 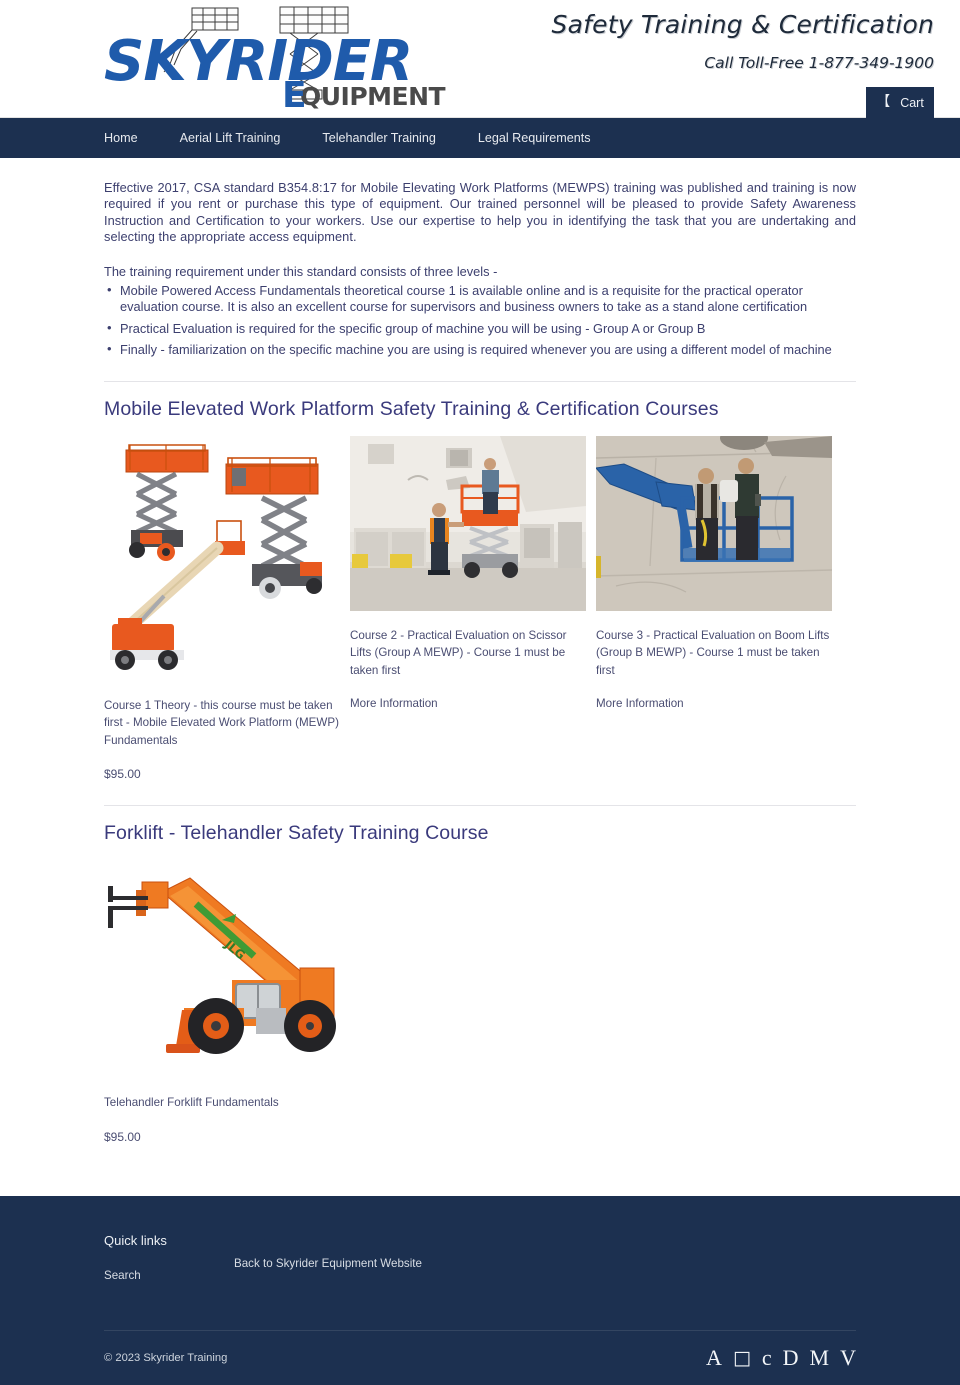 What do you see at coordinates (714, 1357) in the screenshot?
I see `amex-icon: A` at bounding box center [714, 1357].